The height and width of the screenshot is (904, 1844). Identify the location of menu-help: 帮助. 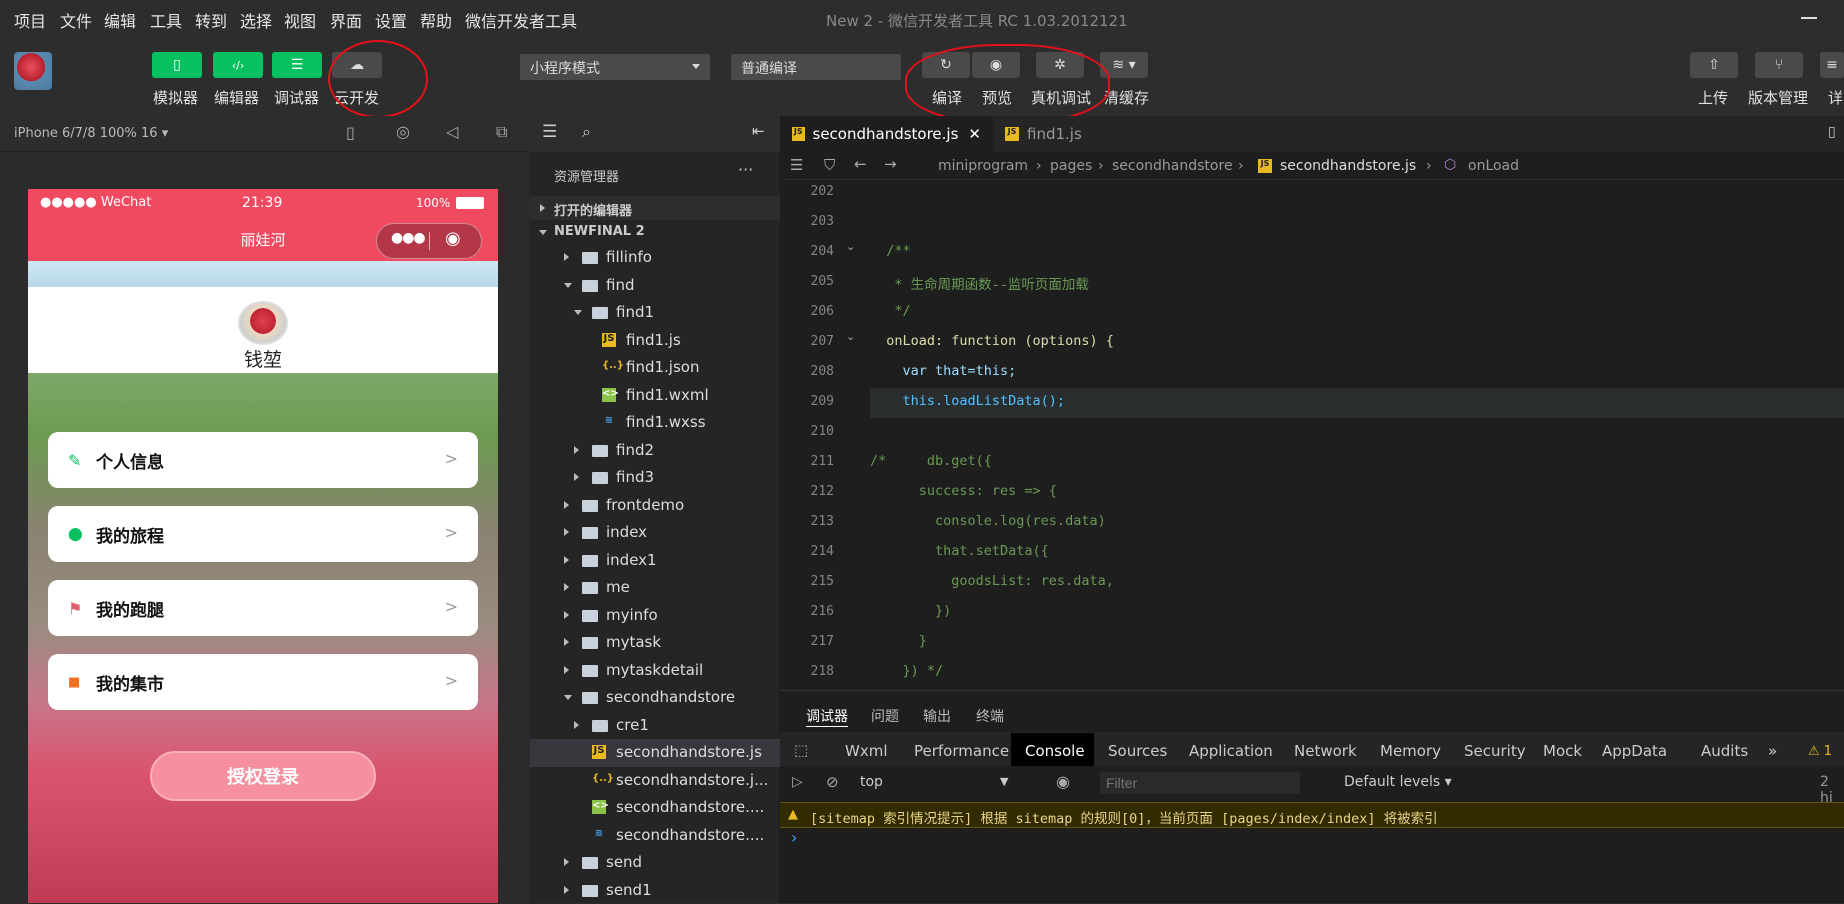
(436, 20).